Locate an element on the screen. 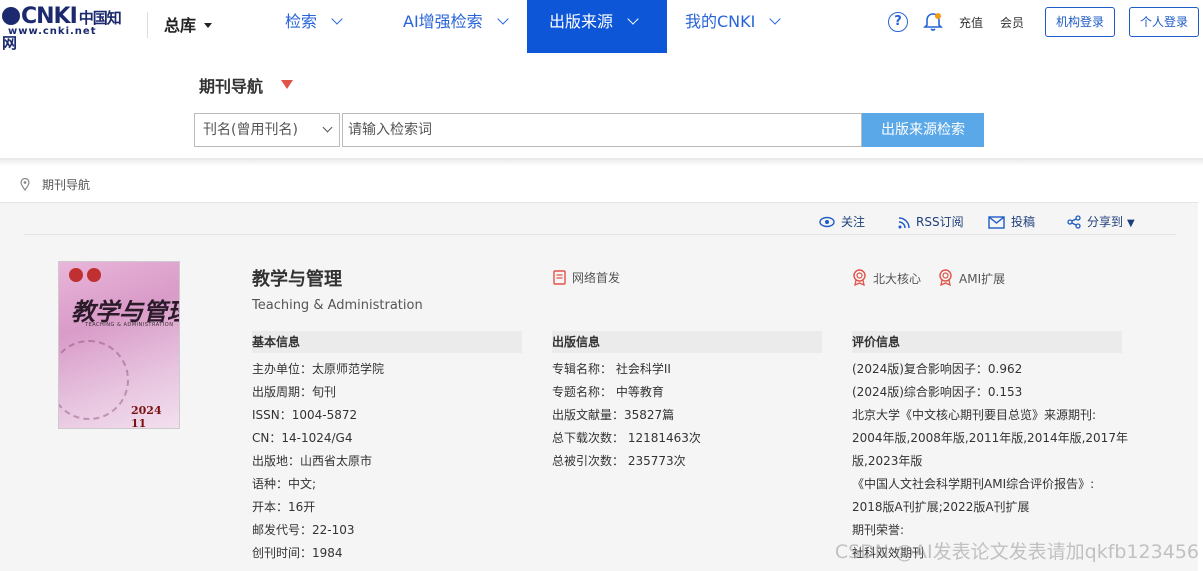  publish-info-row: 总被引次数： 235773次 is located at coordinates (619, 461).